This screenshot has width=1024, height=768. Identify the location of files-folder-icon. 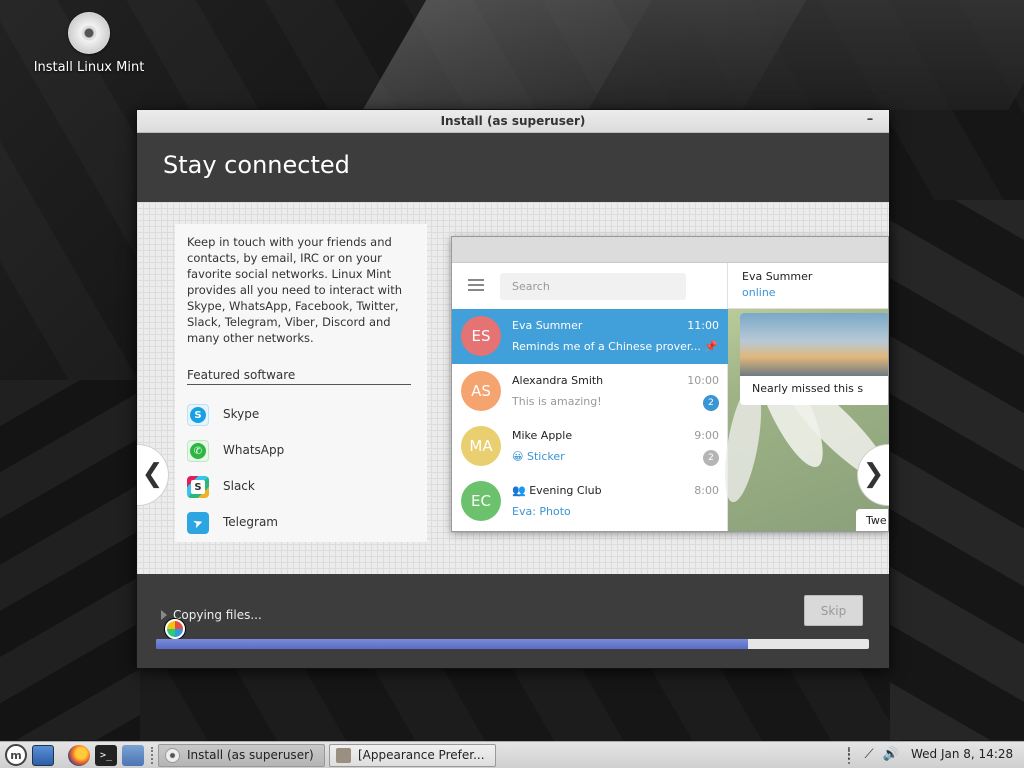
(133, 755).